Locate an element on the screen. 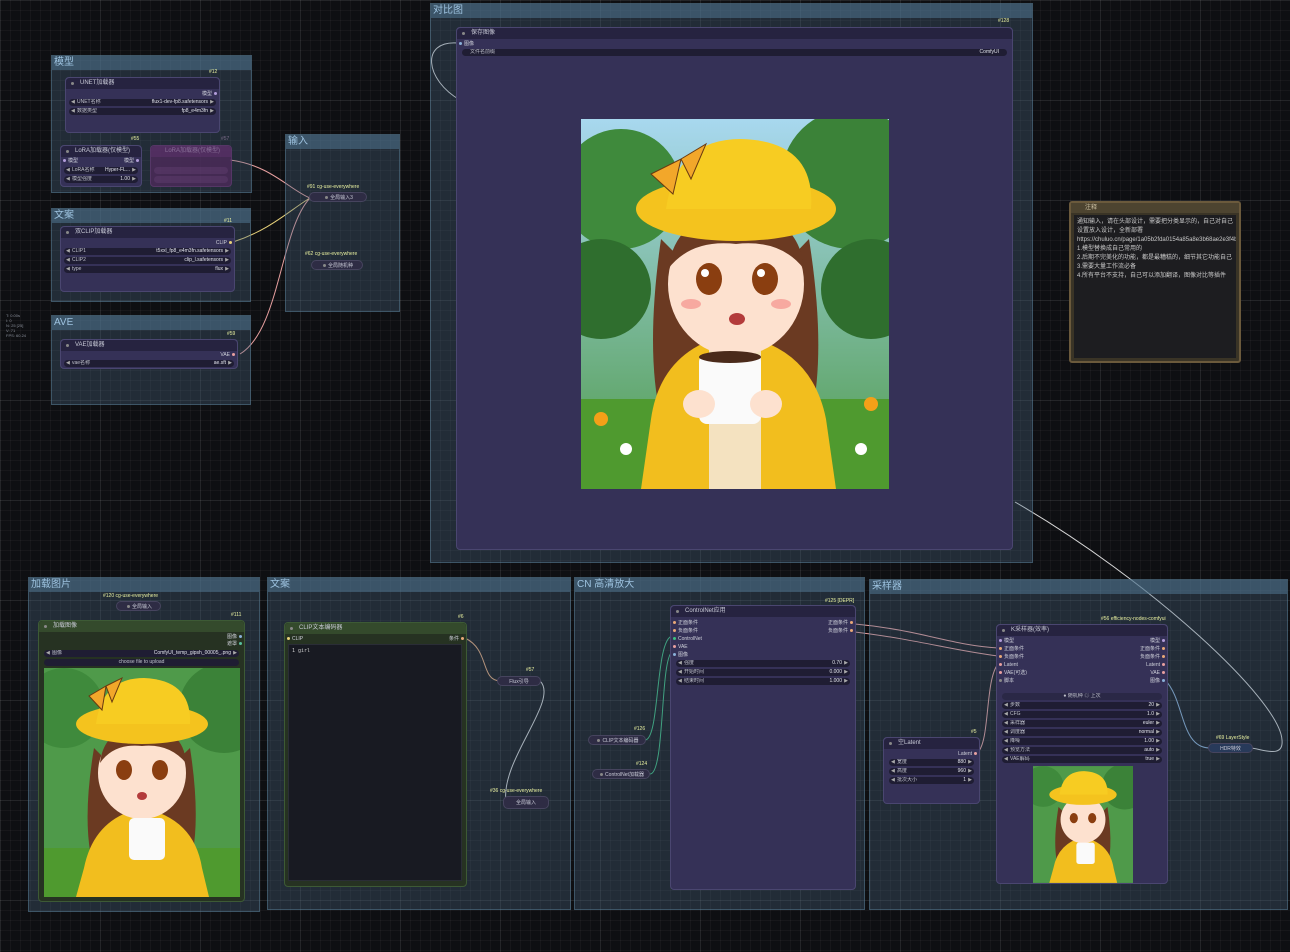  input-positive: 正面条件 is located at coordinates (684, 623).